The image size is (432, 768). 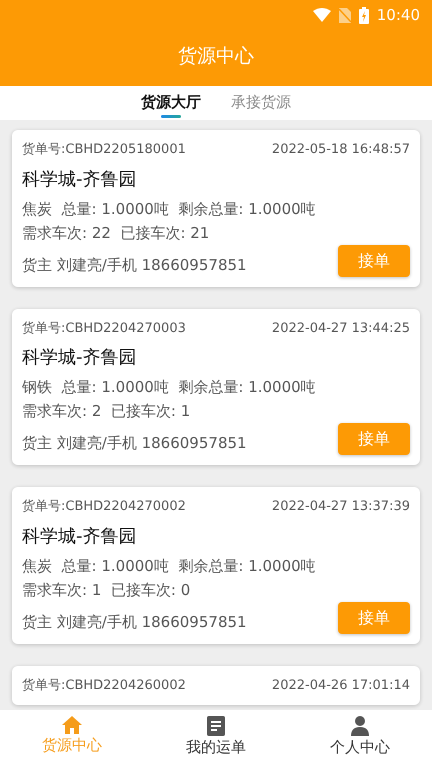 I want to click on home-icon, so click(x=72, y=725).